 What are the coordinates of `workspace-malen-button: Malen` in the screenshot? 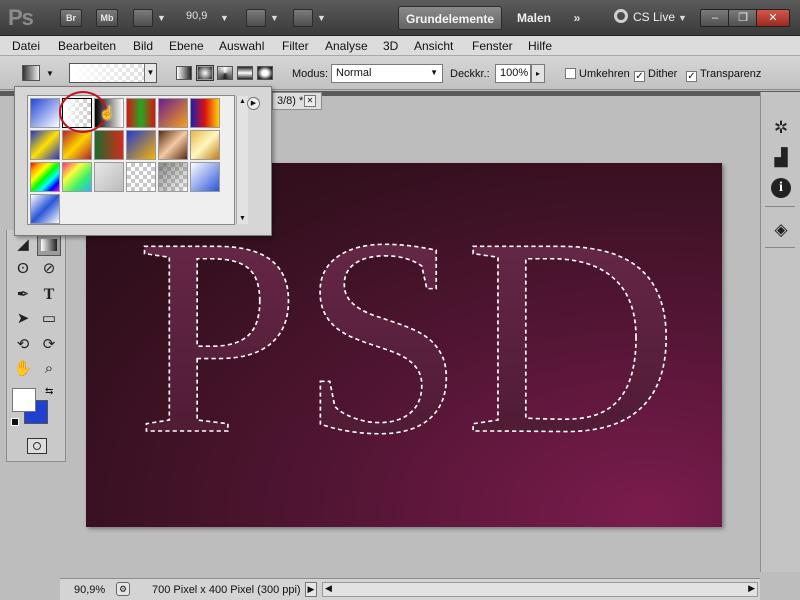 It's located at (534, 18).